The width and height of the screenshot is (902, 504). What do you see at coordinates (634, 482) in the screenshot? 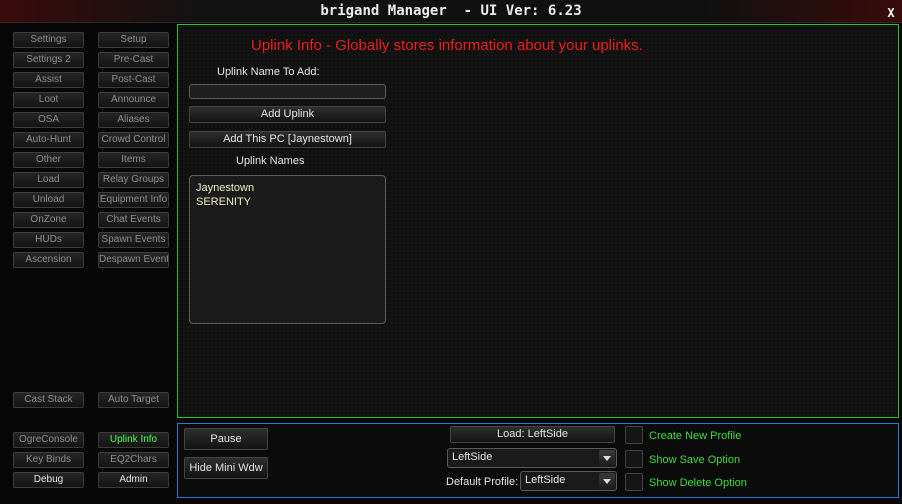
I see `show-delete-option-checkbox` at bounding box center [634, 482].